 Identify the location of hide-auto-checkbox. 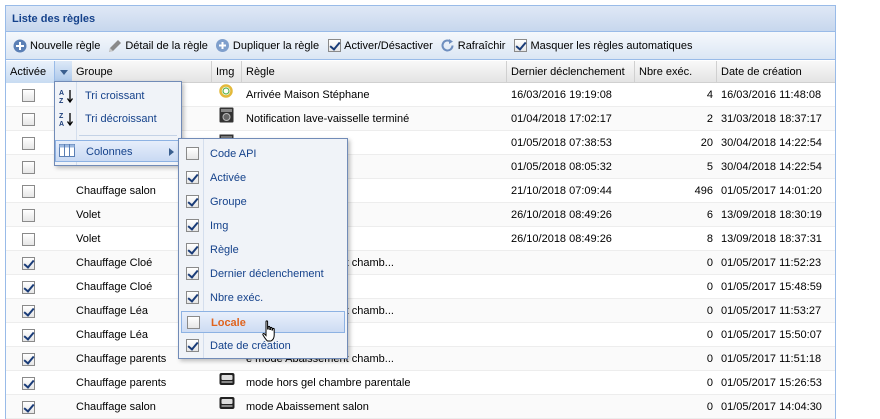
(520, 46).